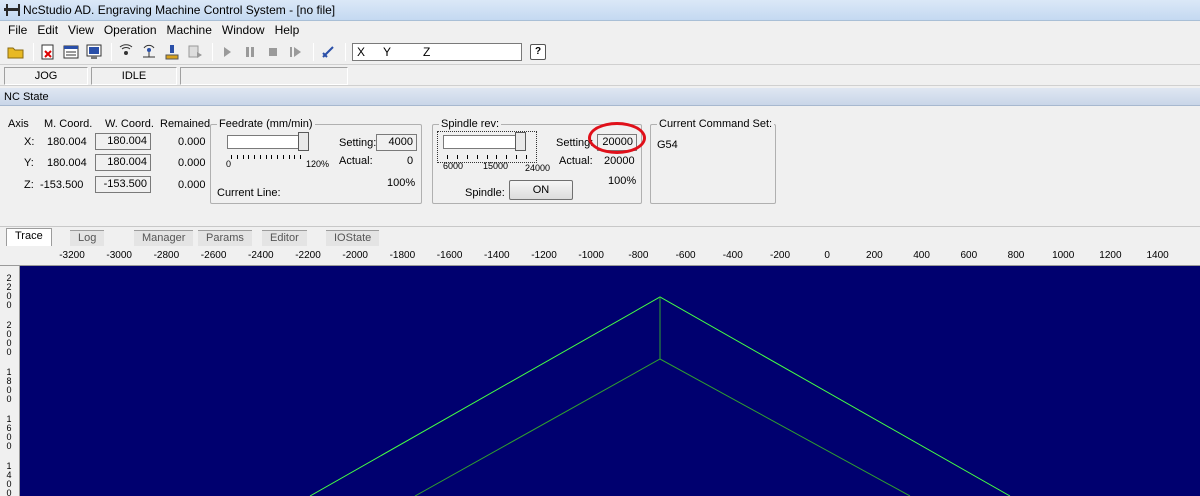 This screenshot has height=496, width=1200. What do you see at coordinates (437, 51) in the screenshot?
I see `axis-input: X Y Z` at bounding box center [437, 51].